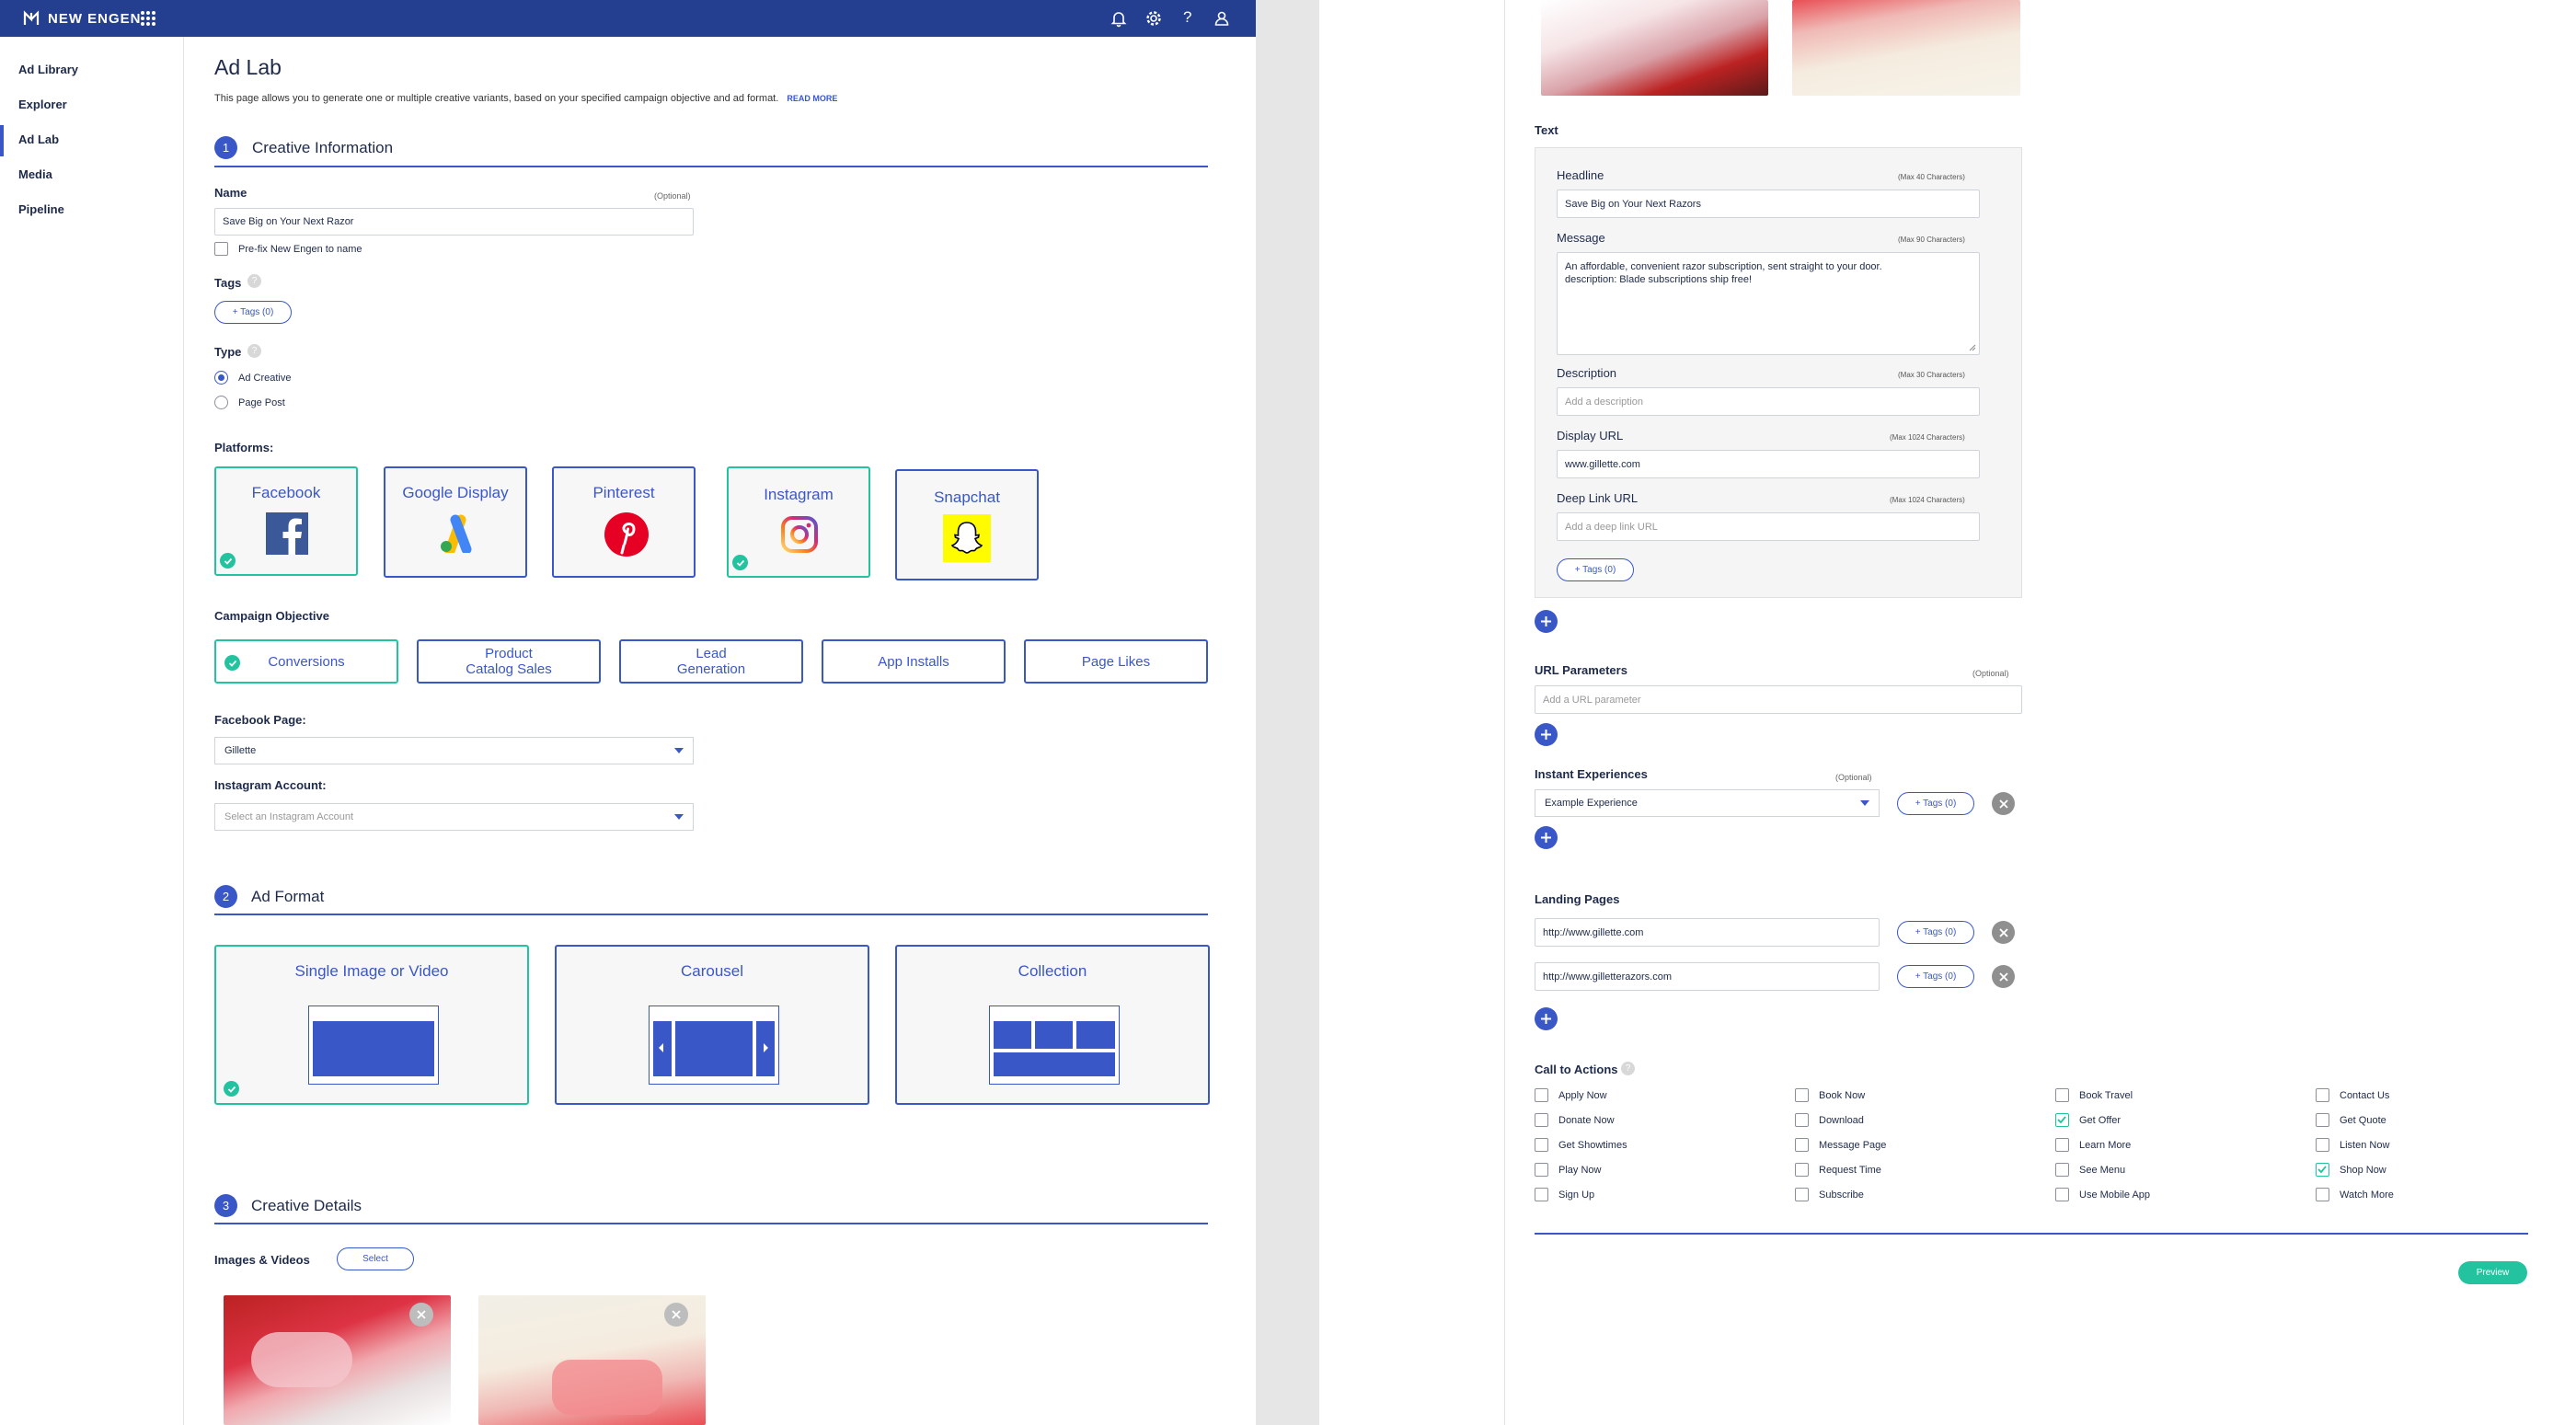  Describe the element at coordinates (2062, 1145) in the screenshot. I see `cta-checkbox-learn-more` at that location.